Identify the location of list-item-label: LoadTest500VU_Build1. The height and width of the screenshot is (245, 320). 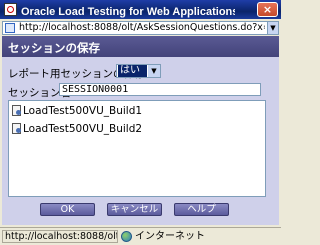
(83, 111).